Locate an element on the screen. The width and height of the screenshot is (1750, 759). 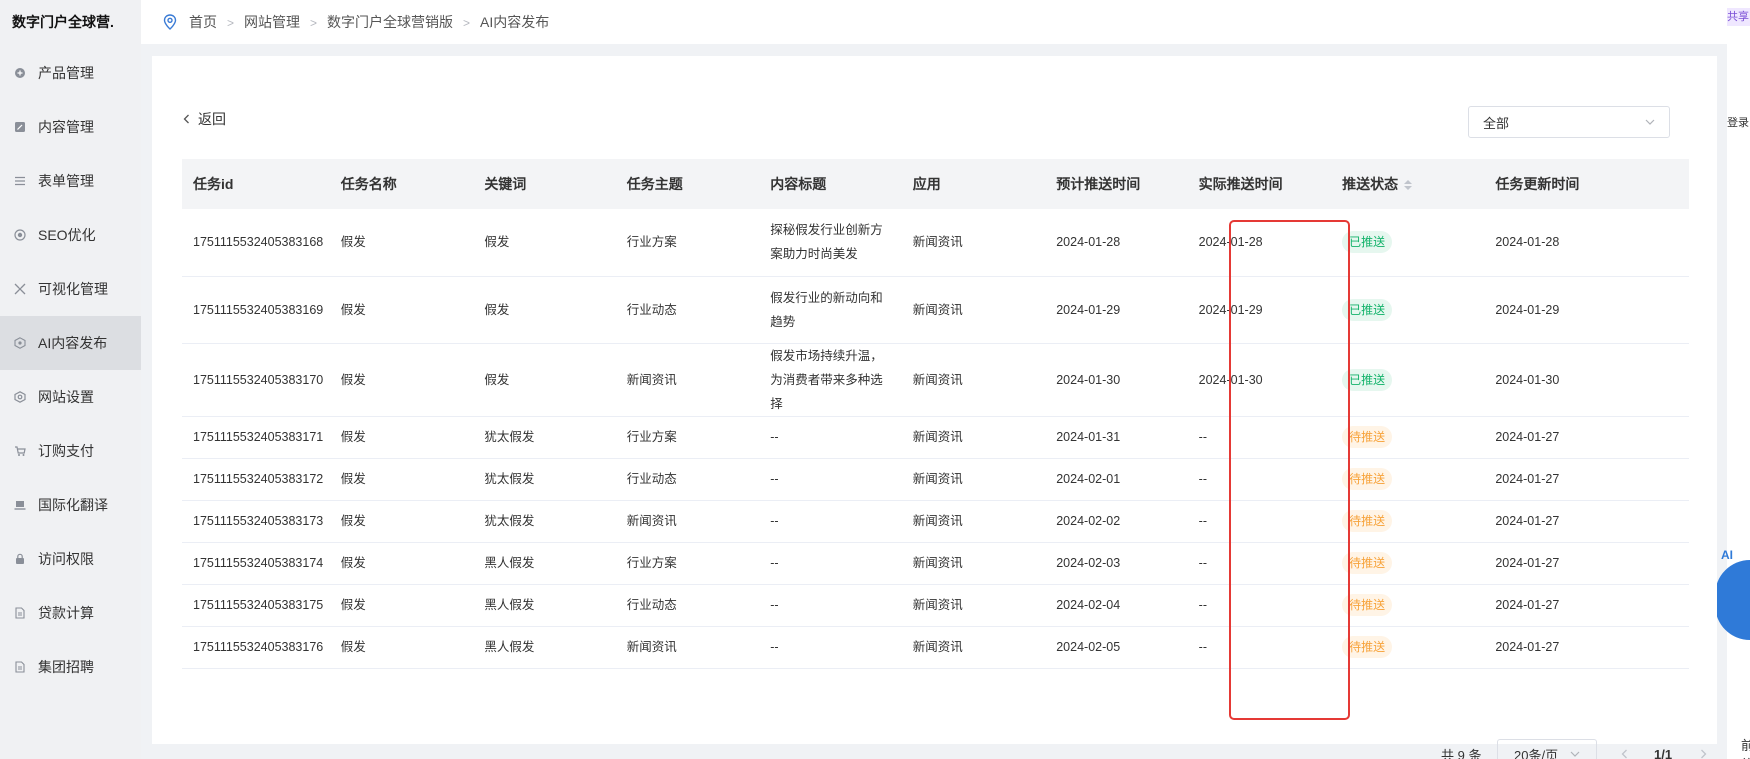
cart-icon is located at coordinates (20, 451).